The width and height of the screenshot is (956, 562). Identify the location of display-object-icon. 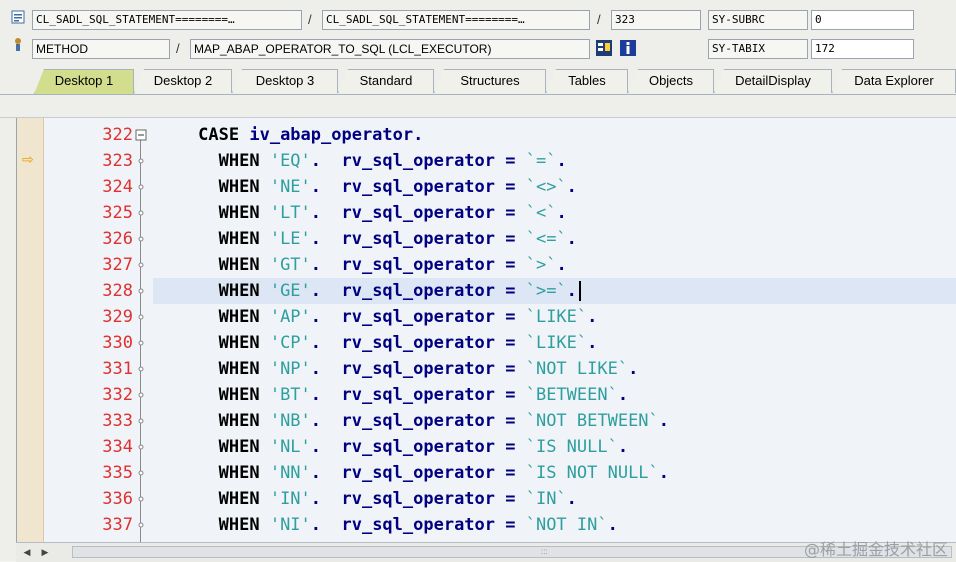
(604, 48).